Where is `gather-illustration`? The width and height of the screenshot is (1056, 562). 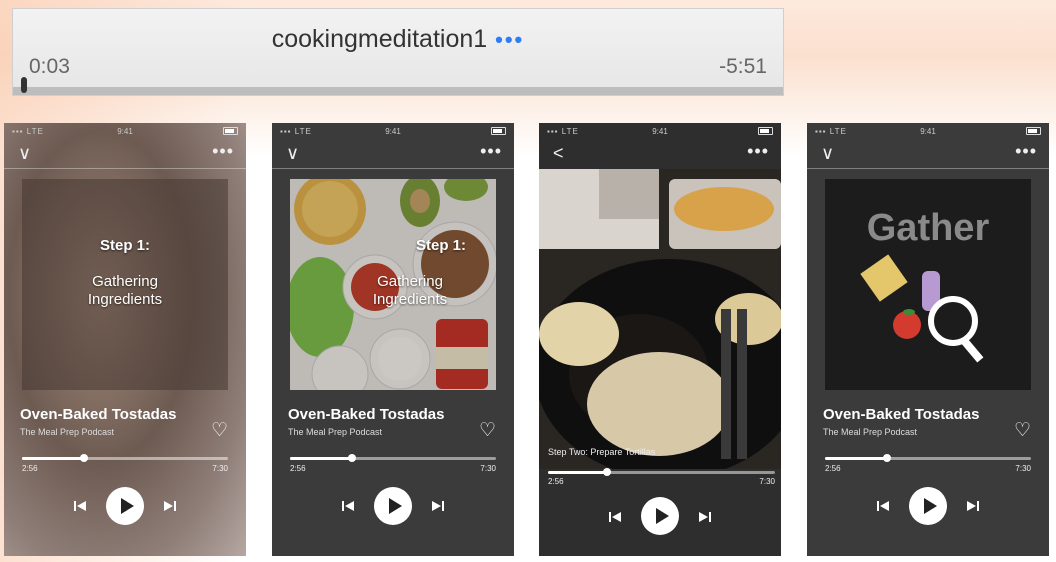
gather-illustration is located at coordinates (922, 308).